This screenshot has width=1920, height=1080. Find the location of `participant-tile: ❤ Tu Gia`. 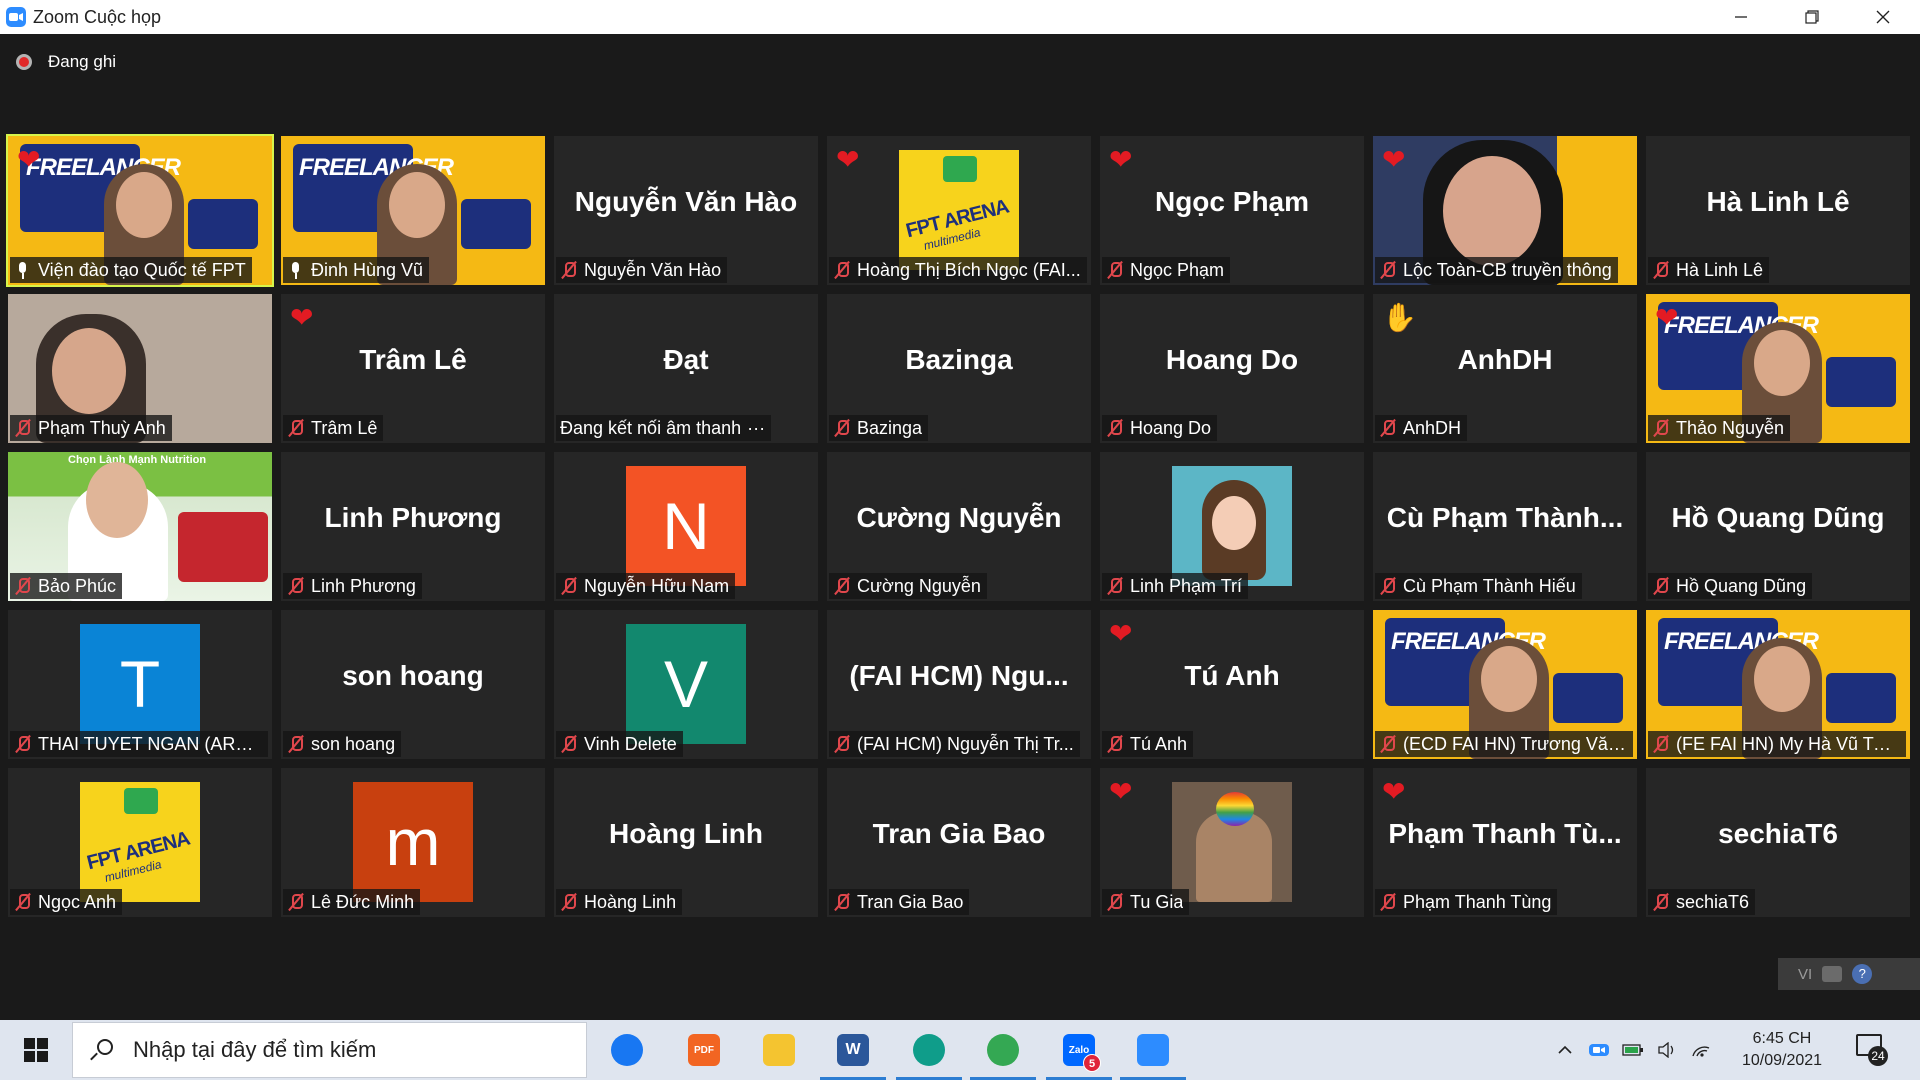

participant-tile: ❤ Tu Gia is located at coordinates (1232, 842).